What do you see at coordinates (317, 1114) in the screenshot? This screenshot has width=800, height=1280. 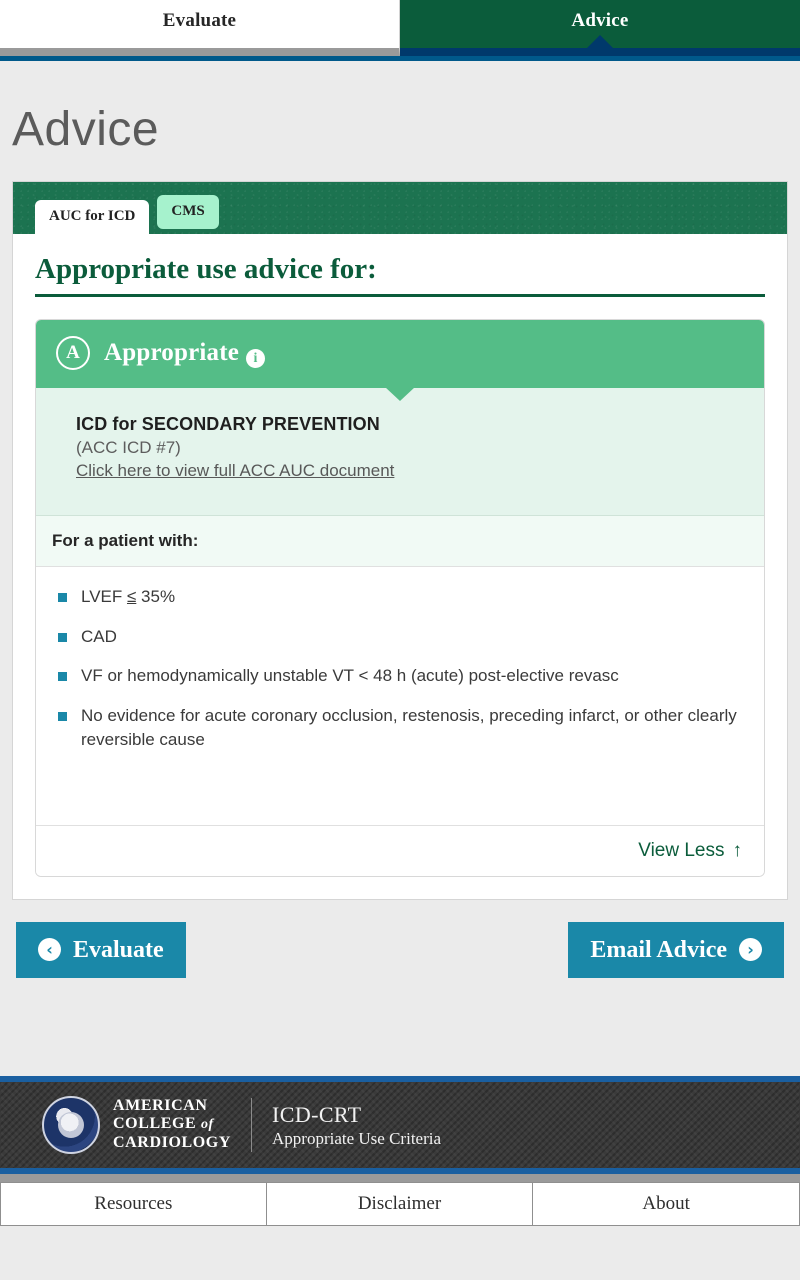 I see `product-name: ICD-CRT` at bounding box center [317, 1114].